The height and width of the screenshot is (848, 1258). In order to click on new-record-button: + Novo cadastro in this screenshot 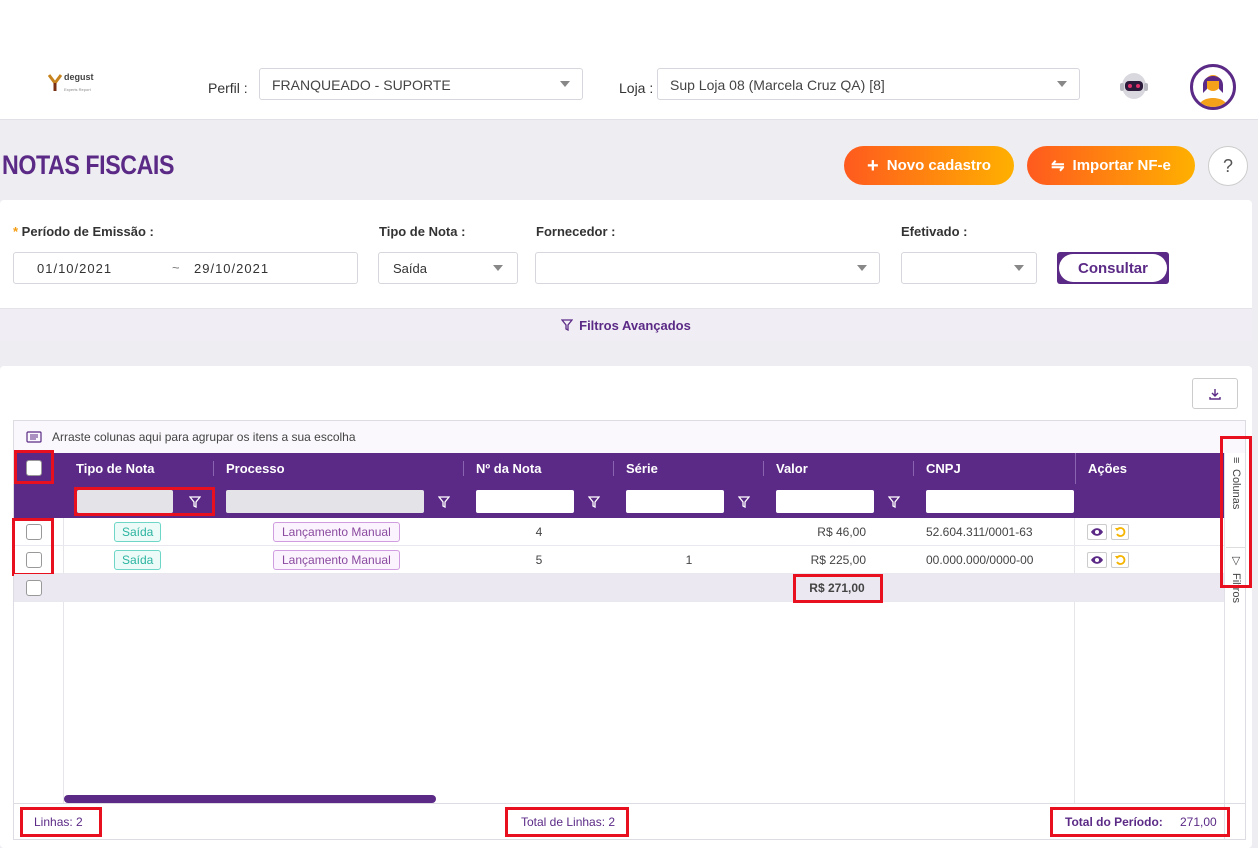, I will do `click(929, 165)`.